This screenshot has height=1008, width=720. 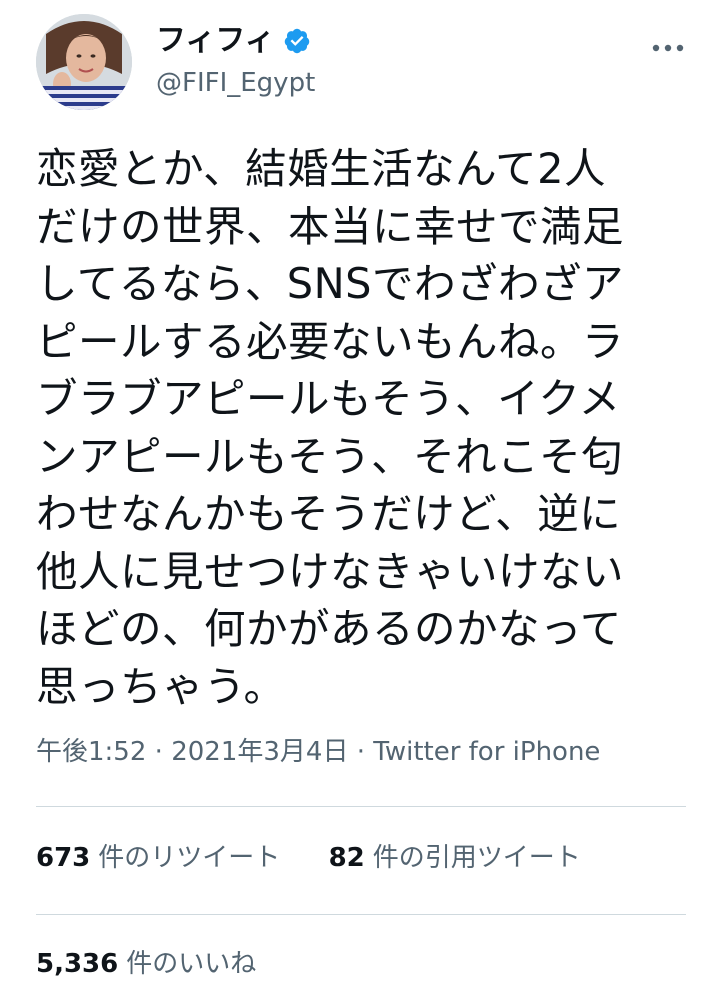 I want to click on more-options-icon, so click(x=668, y=48).